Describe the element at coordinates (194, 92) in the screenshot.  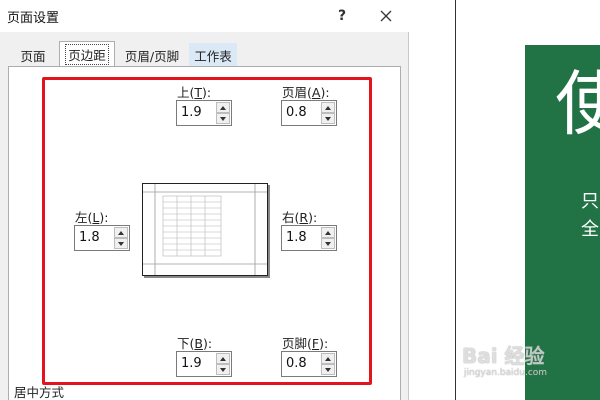
I see `top-margin-label: 上(T):` at that location.